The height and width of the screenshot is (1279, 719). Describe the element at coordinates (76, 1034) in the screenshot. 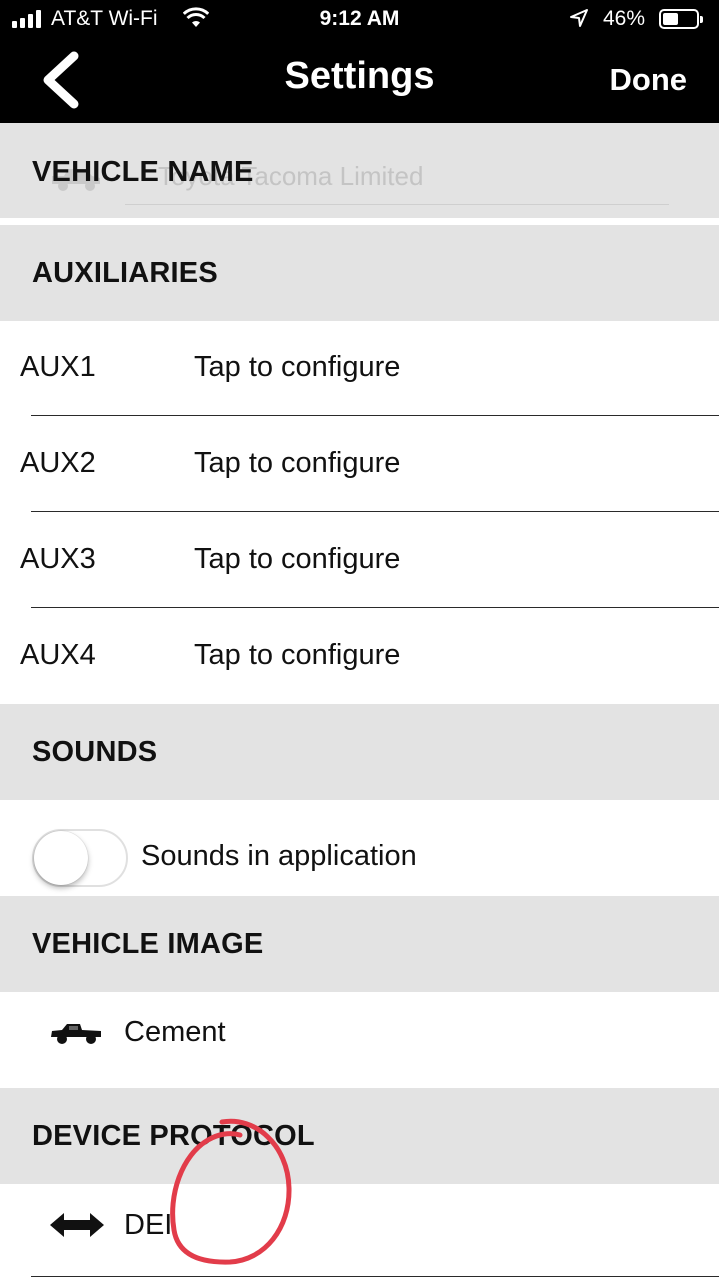

I see `truck-icon` at that location.